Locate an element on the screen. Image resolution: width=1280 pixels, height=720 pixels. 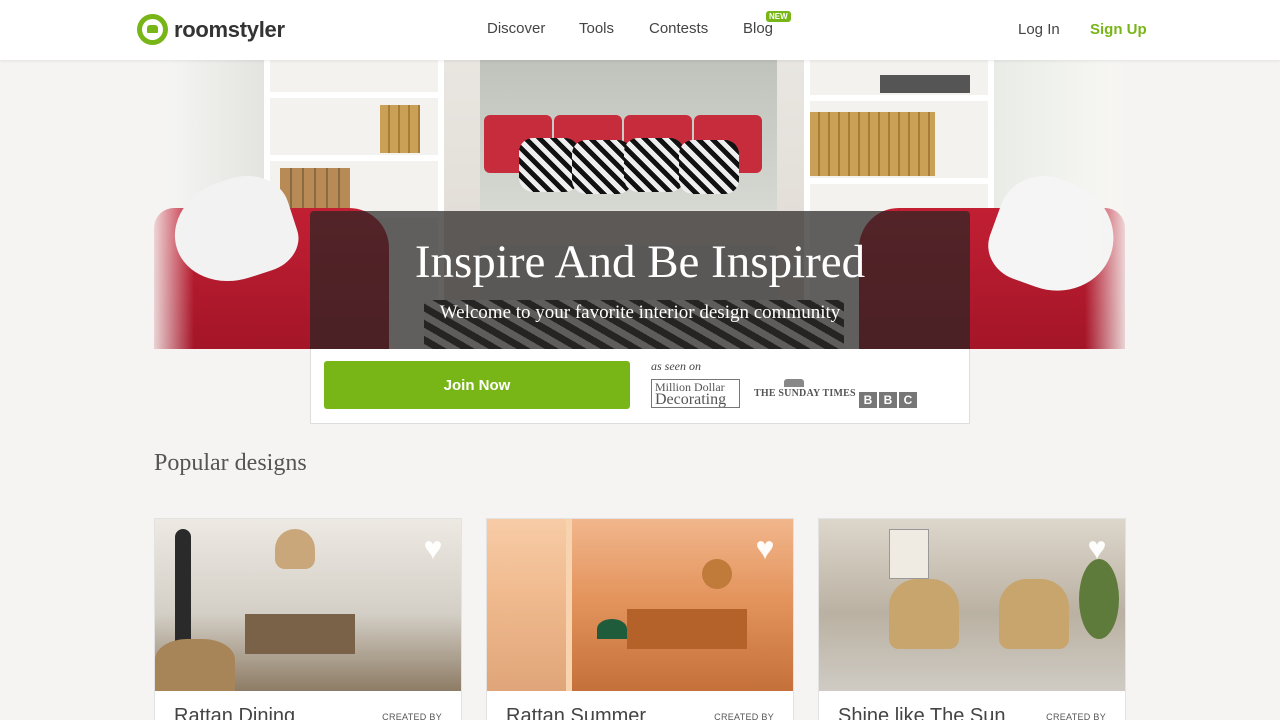
million-dollar-decorating-logo: Million Dollar Decorating is located at coordinates (695, 393).